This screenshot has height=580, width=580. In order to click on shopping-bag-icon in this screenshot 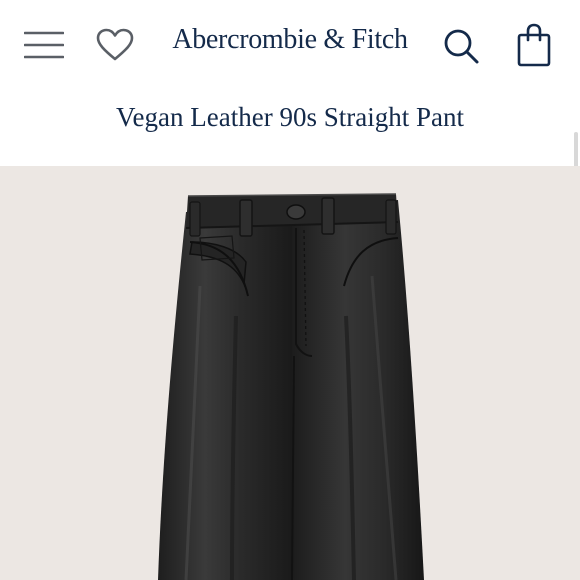, I will do `click(534, 45)`.